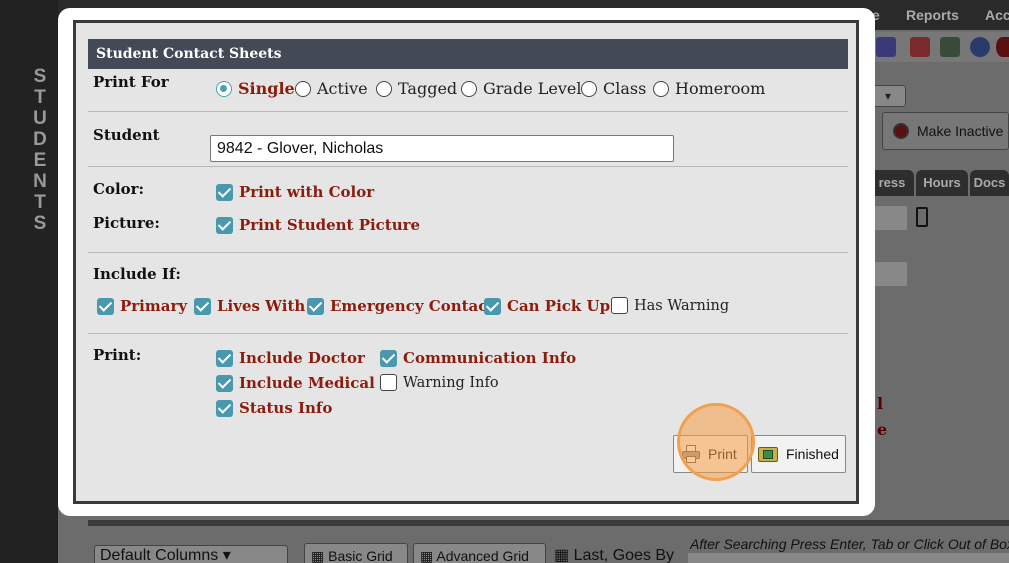 This screenshot has height=563, width=1009. What do you see at coordinates (892, 183) in the screenshot?
I see `tab-address: ress` at bounding box center [892, 183].